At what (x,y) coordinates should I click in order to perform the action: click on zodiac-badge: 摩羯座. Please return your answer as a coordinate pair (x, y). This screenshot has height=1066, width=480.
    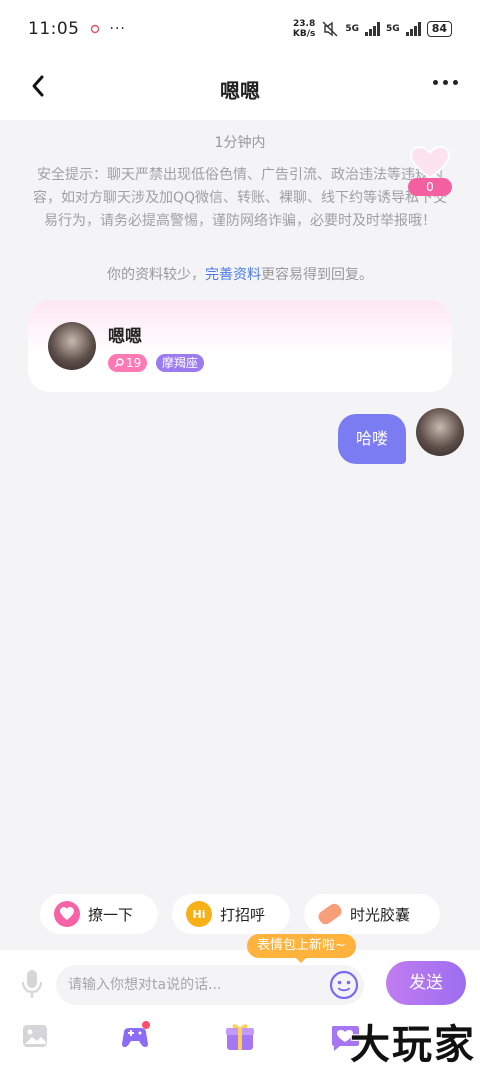
    Looking at the image, I should click on (180, 363).